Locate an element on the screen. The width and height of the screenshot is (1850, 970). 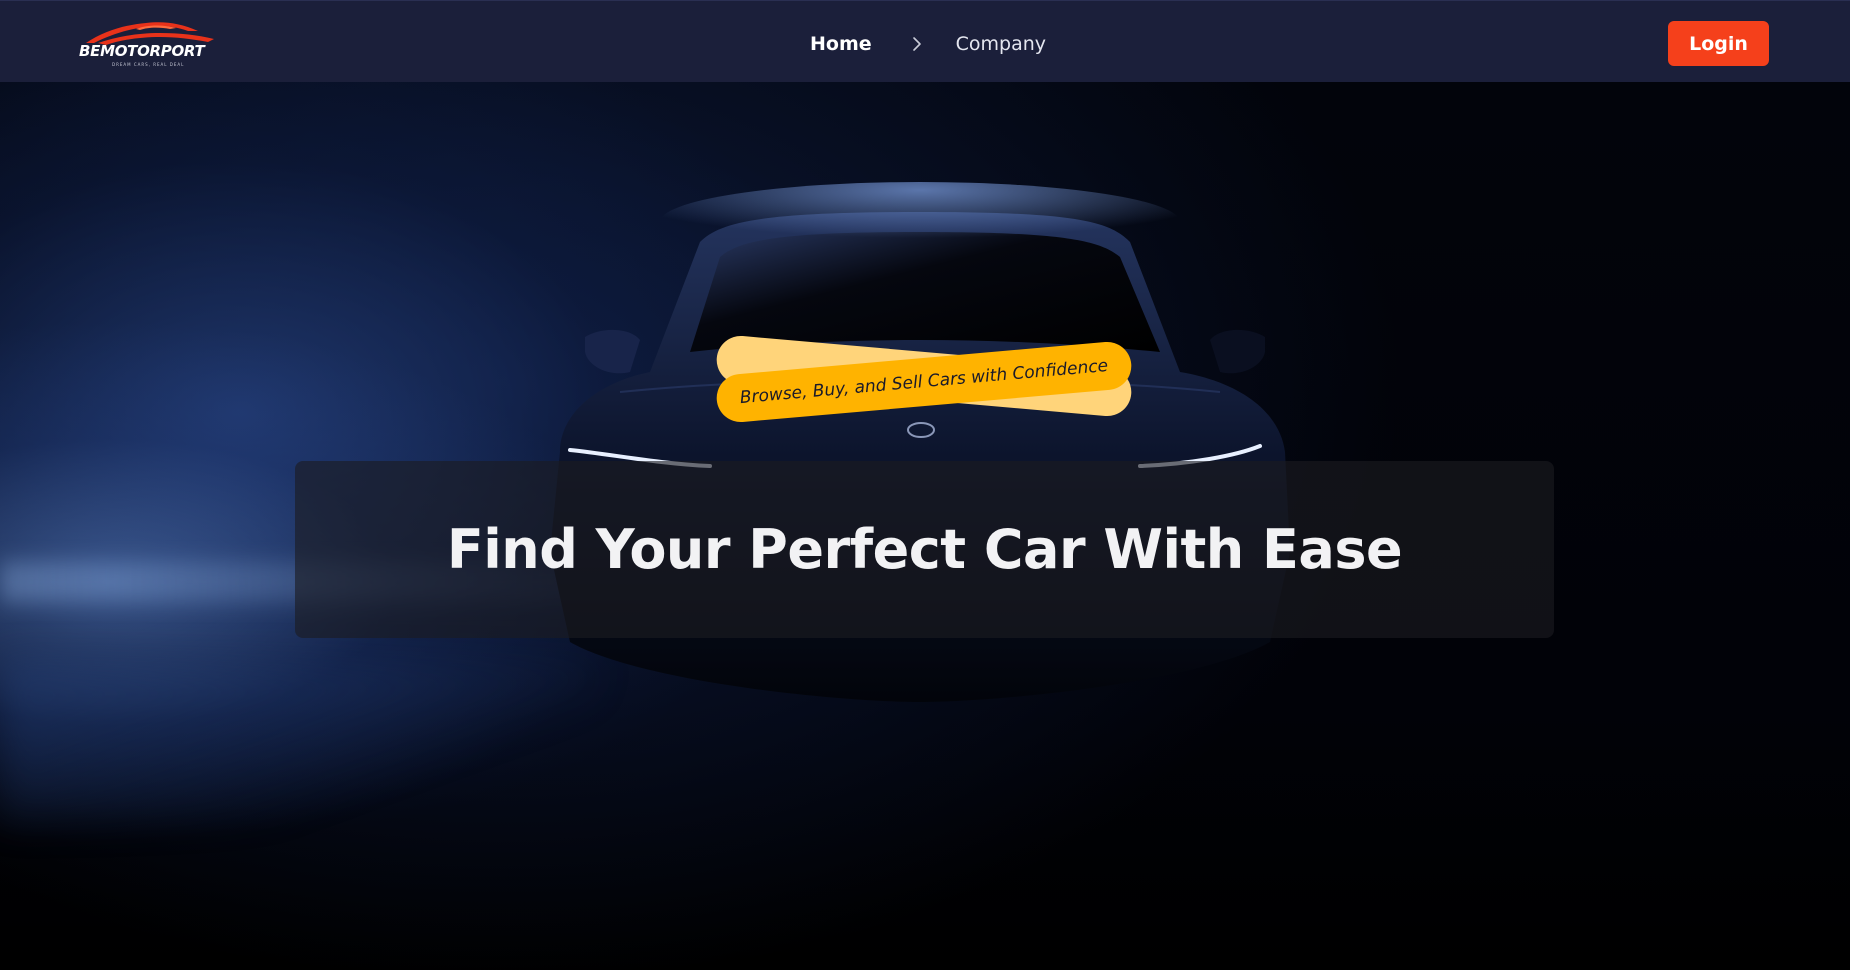
hero-headline: Find Your Perfect Car With Ease is located at coordinates (924, 549).